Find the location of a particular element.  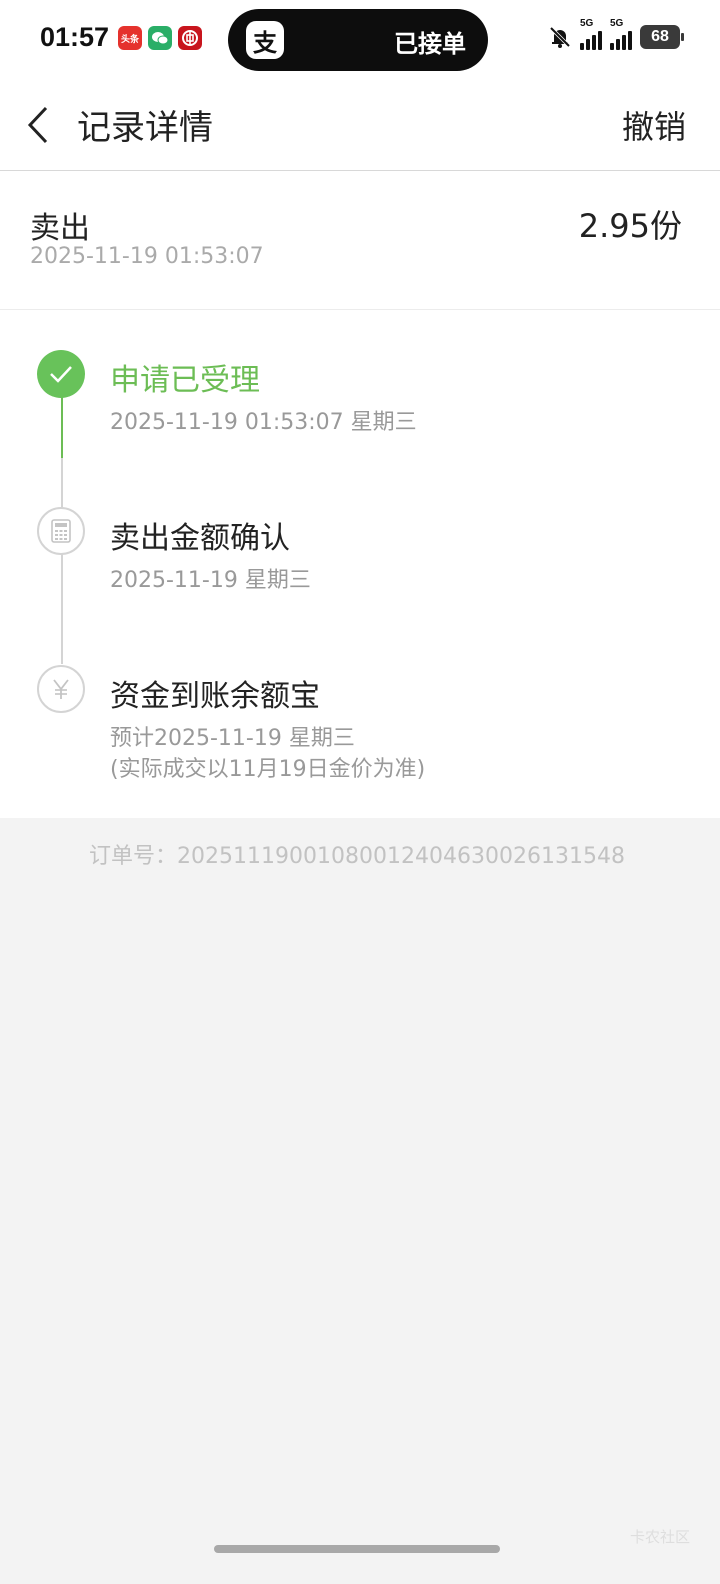

dynamic-island: 支 已接单 is located at coordinates (358, 40).